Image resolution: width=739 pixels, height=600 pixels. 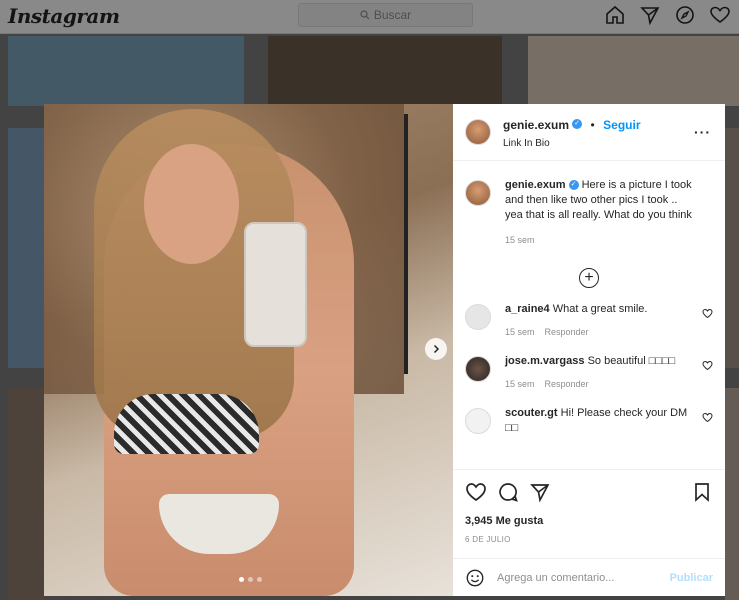 What do you see at coordinates (186, 424) in the screenshot?
I see `photo-garment` at bounding box center [186, 424].